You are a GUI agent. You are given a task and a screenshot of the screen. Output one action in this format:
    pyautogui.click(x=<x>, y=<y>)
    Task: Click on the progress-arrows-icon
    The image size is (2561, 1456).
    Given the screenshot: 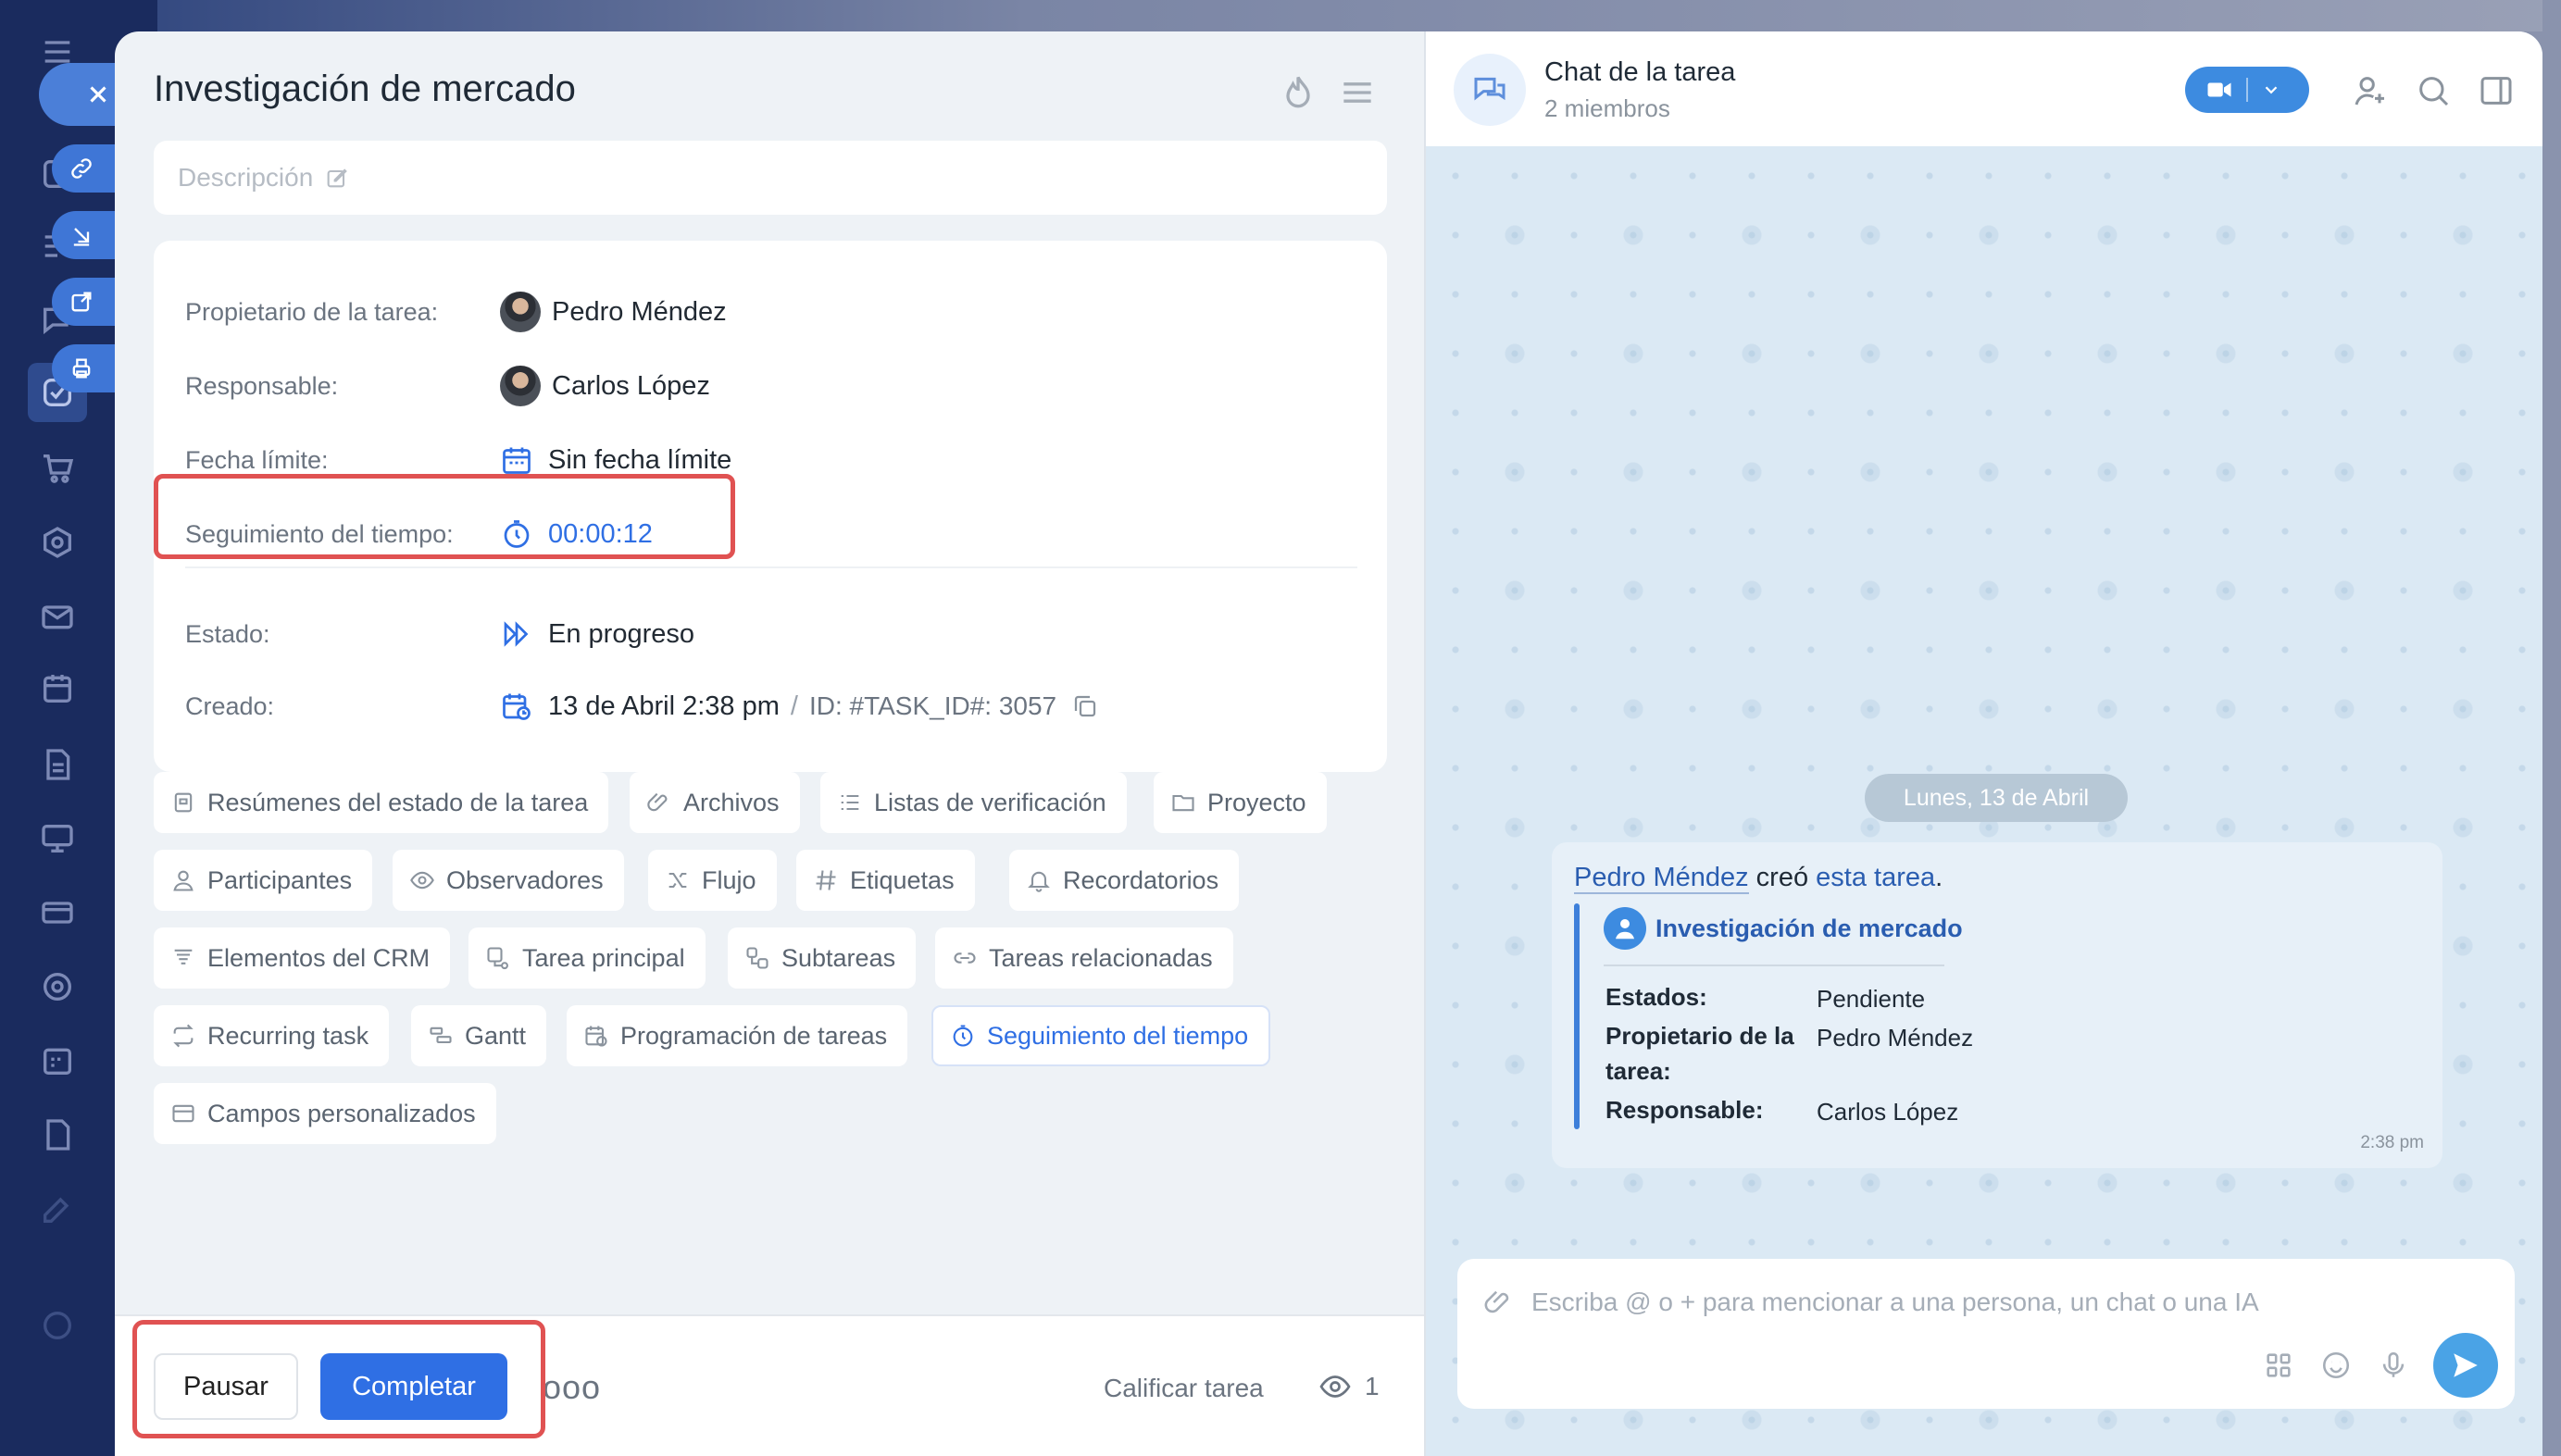 What is the action you would take?
    pyautogui.click(x=516, y=634)
    